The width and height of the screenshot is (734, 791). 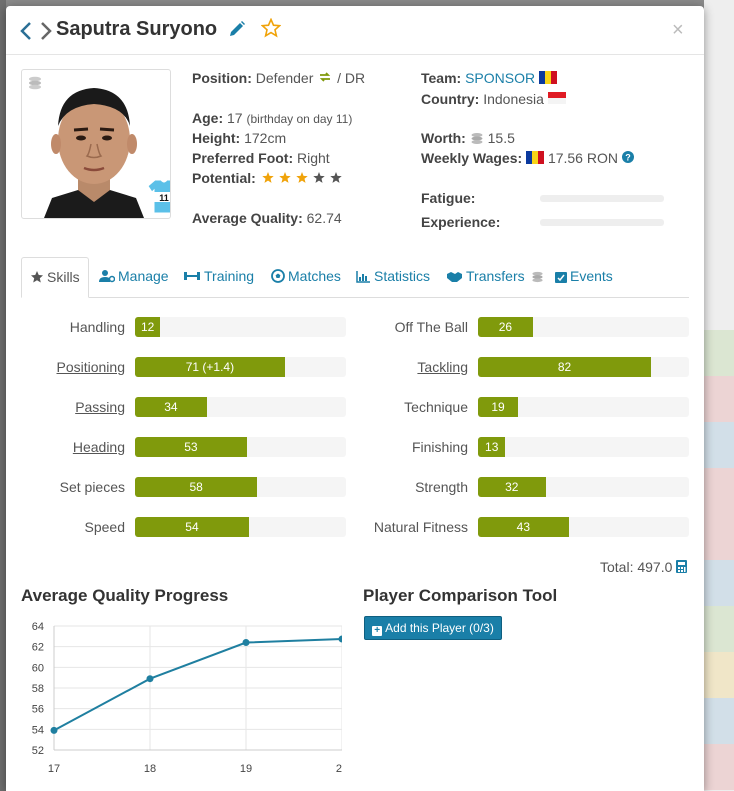 I want to click on tab-manage: Manage, so click(x=134, y=277).